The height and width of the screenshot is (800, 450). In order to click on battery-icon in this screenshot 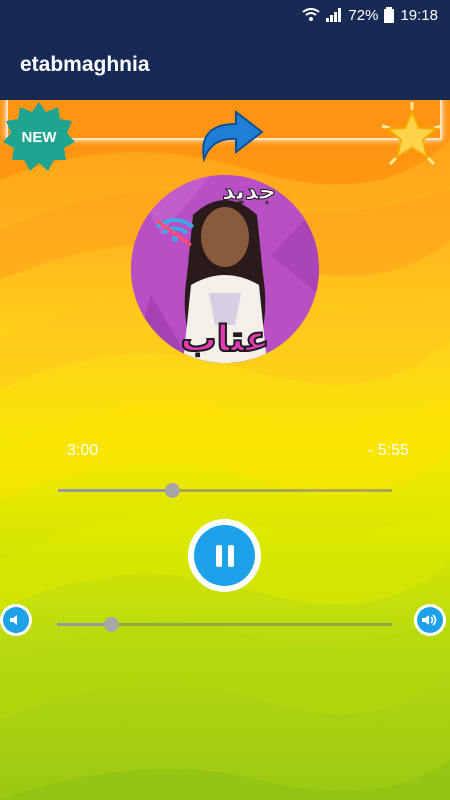, I will do `click(389, 15)`.